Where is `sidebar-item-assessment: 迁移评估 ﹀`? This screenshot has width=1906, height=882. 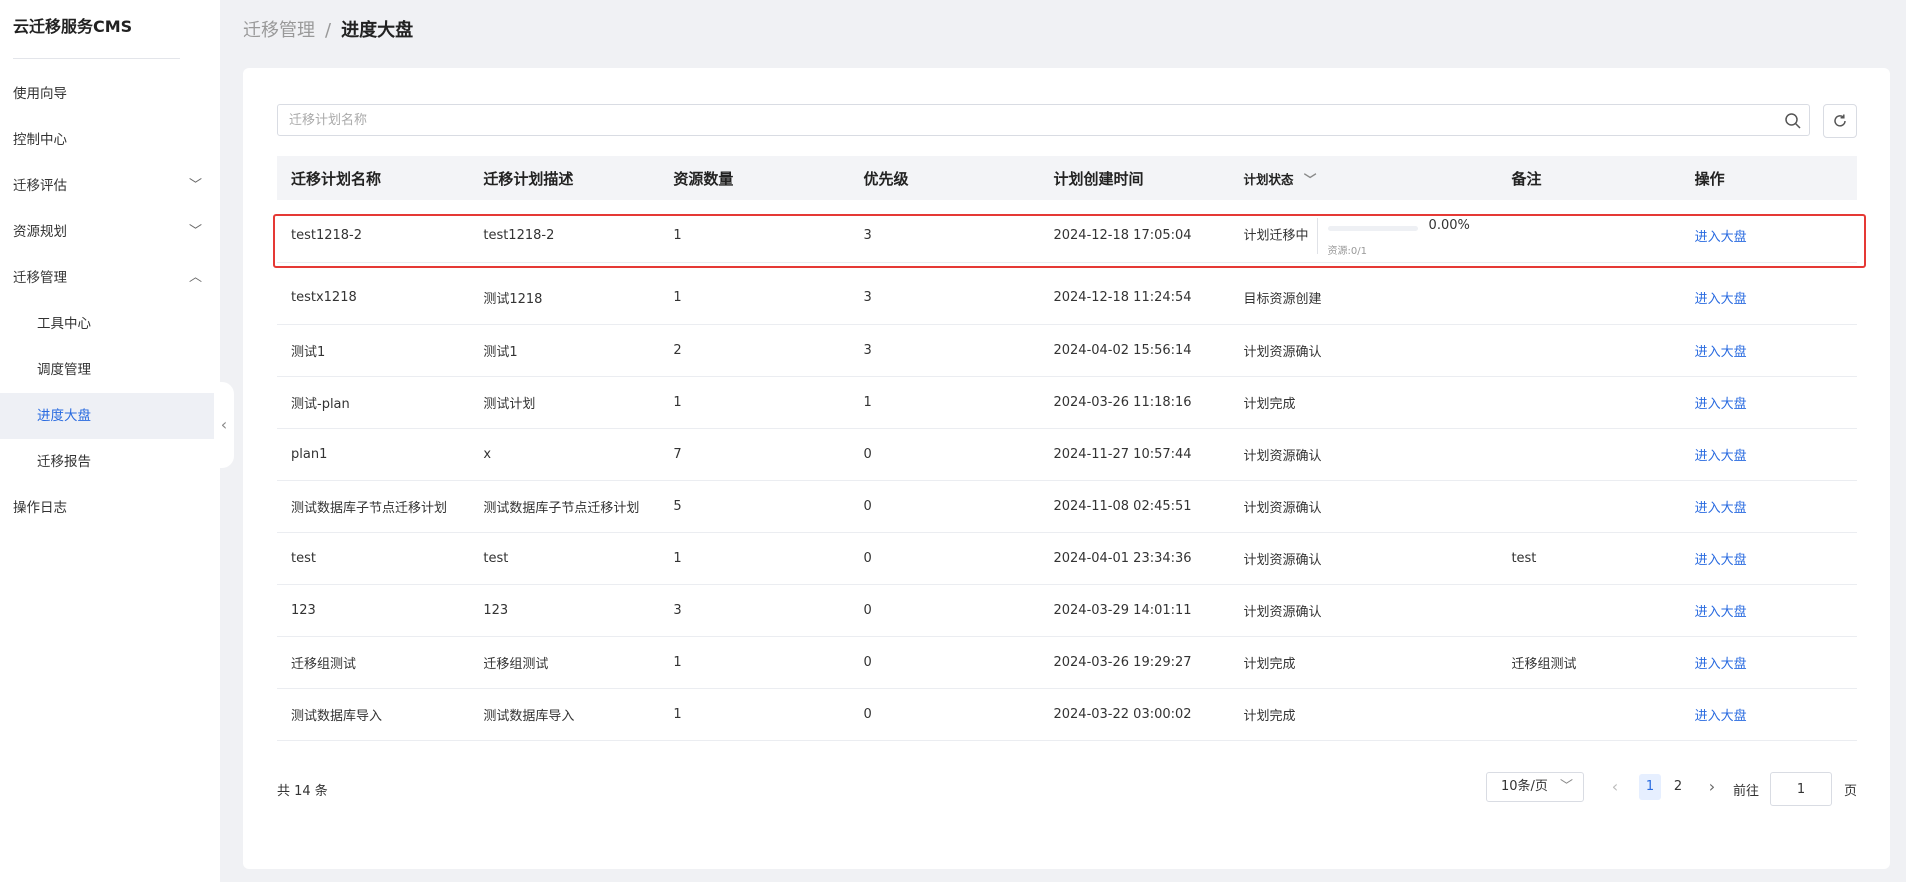
sidebar-item-assessment: 迁移评估 ﹀ is located at coordinates (110, 186).